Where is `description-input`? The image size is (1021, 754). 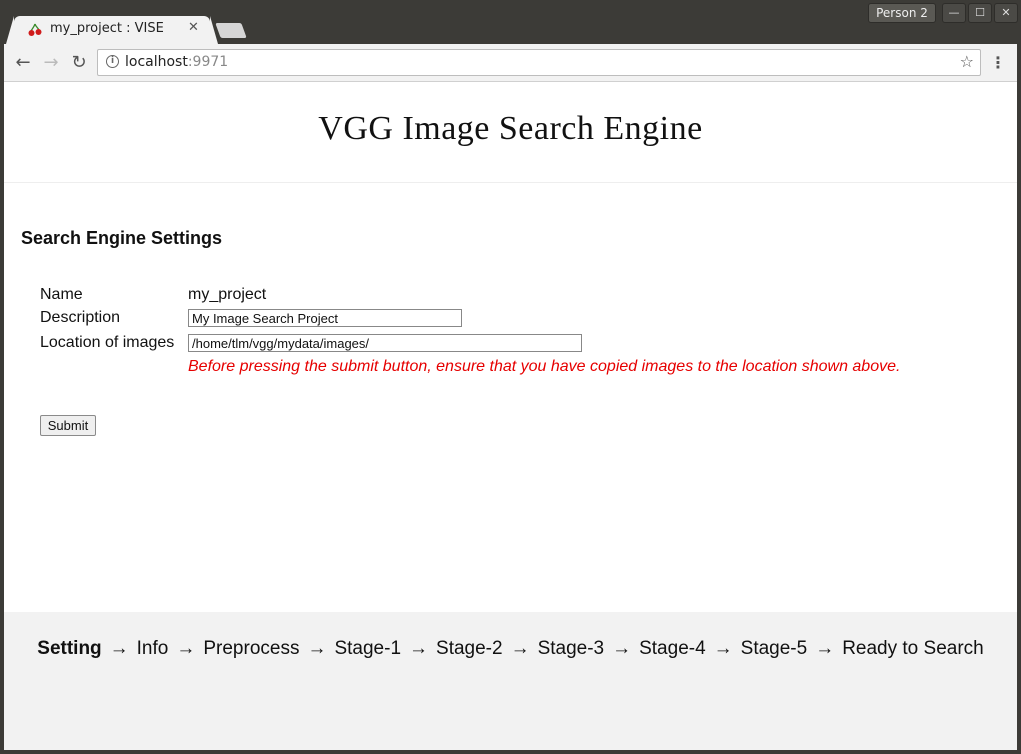
description-input is located at coordinates (325, 318).